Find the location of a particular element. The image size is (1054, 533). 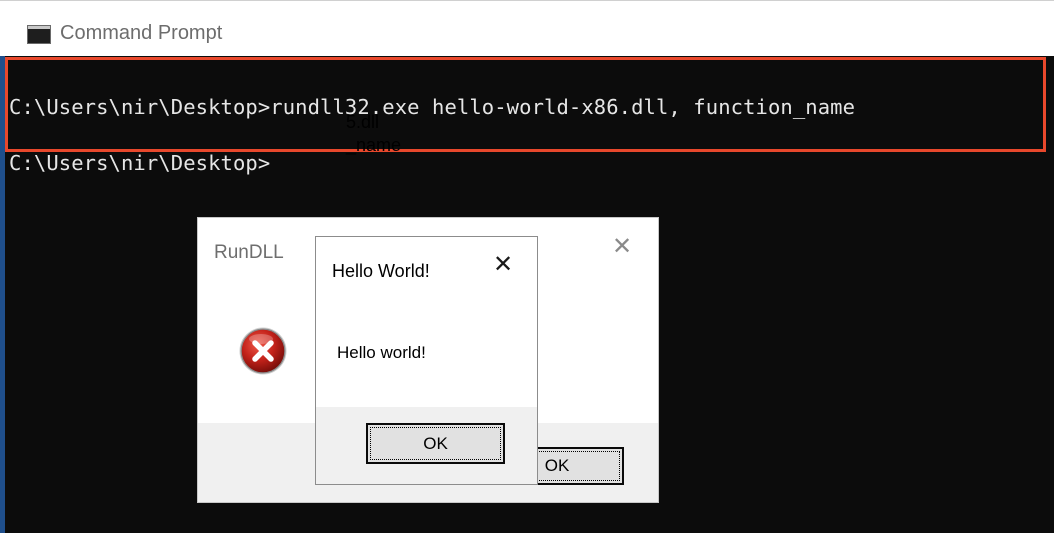

cmd-icon is located at coordinates (39, 34).